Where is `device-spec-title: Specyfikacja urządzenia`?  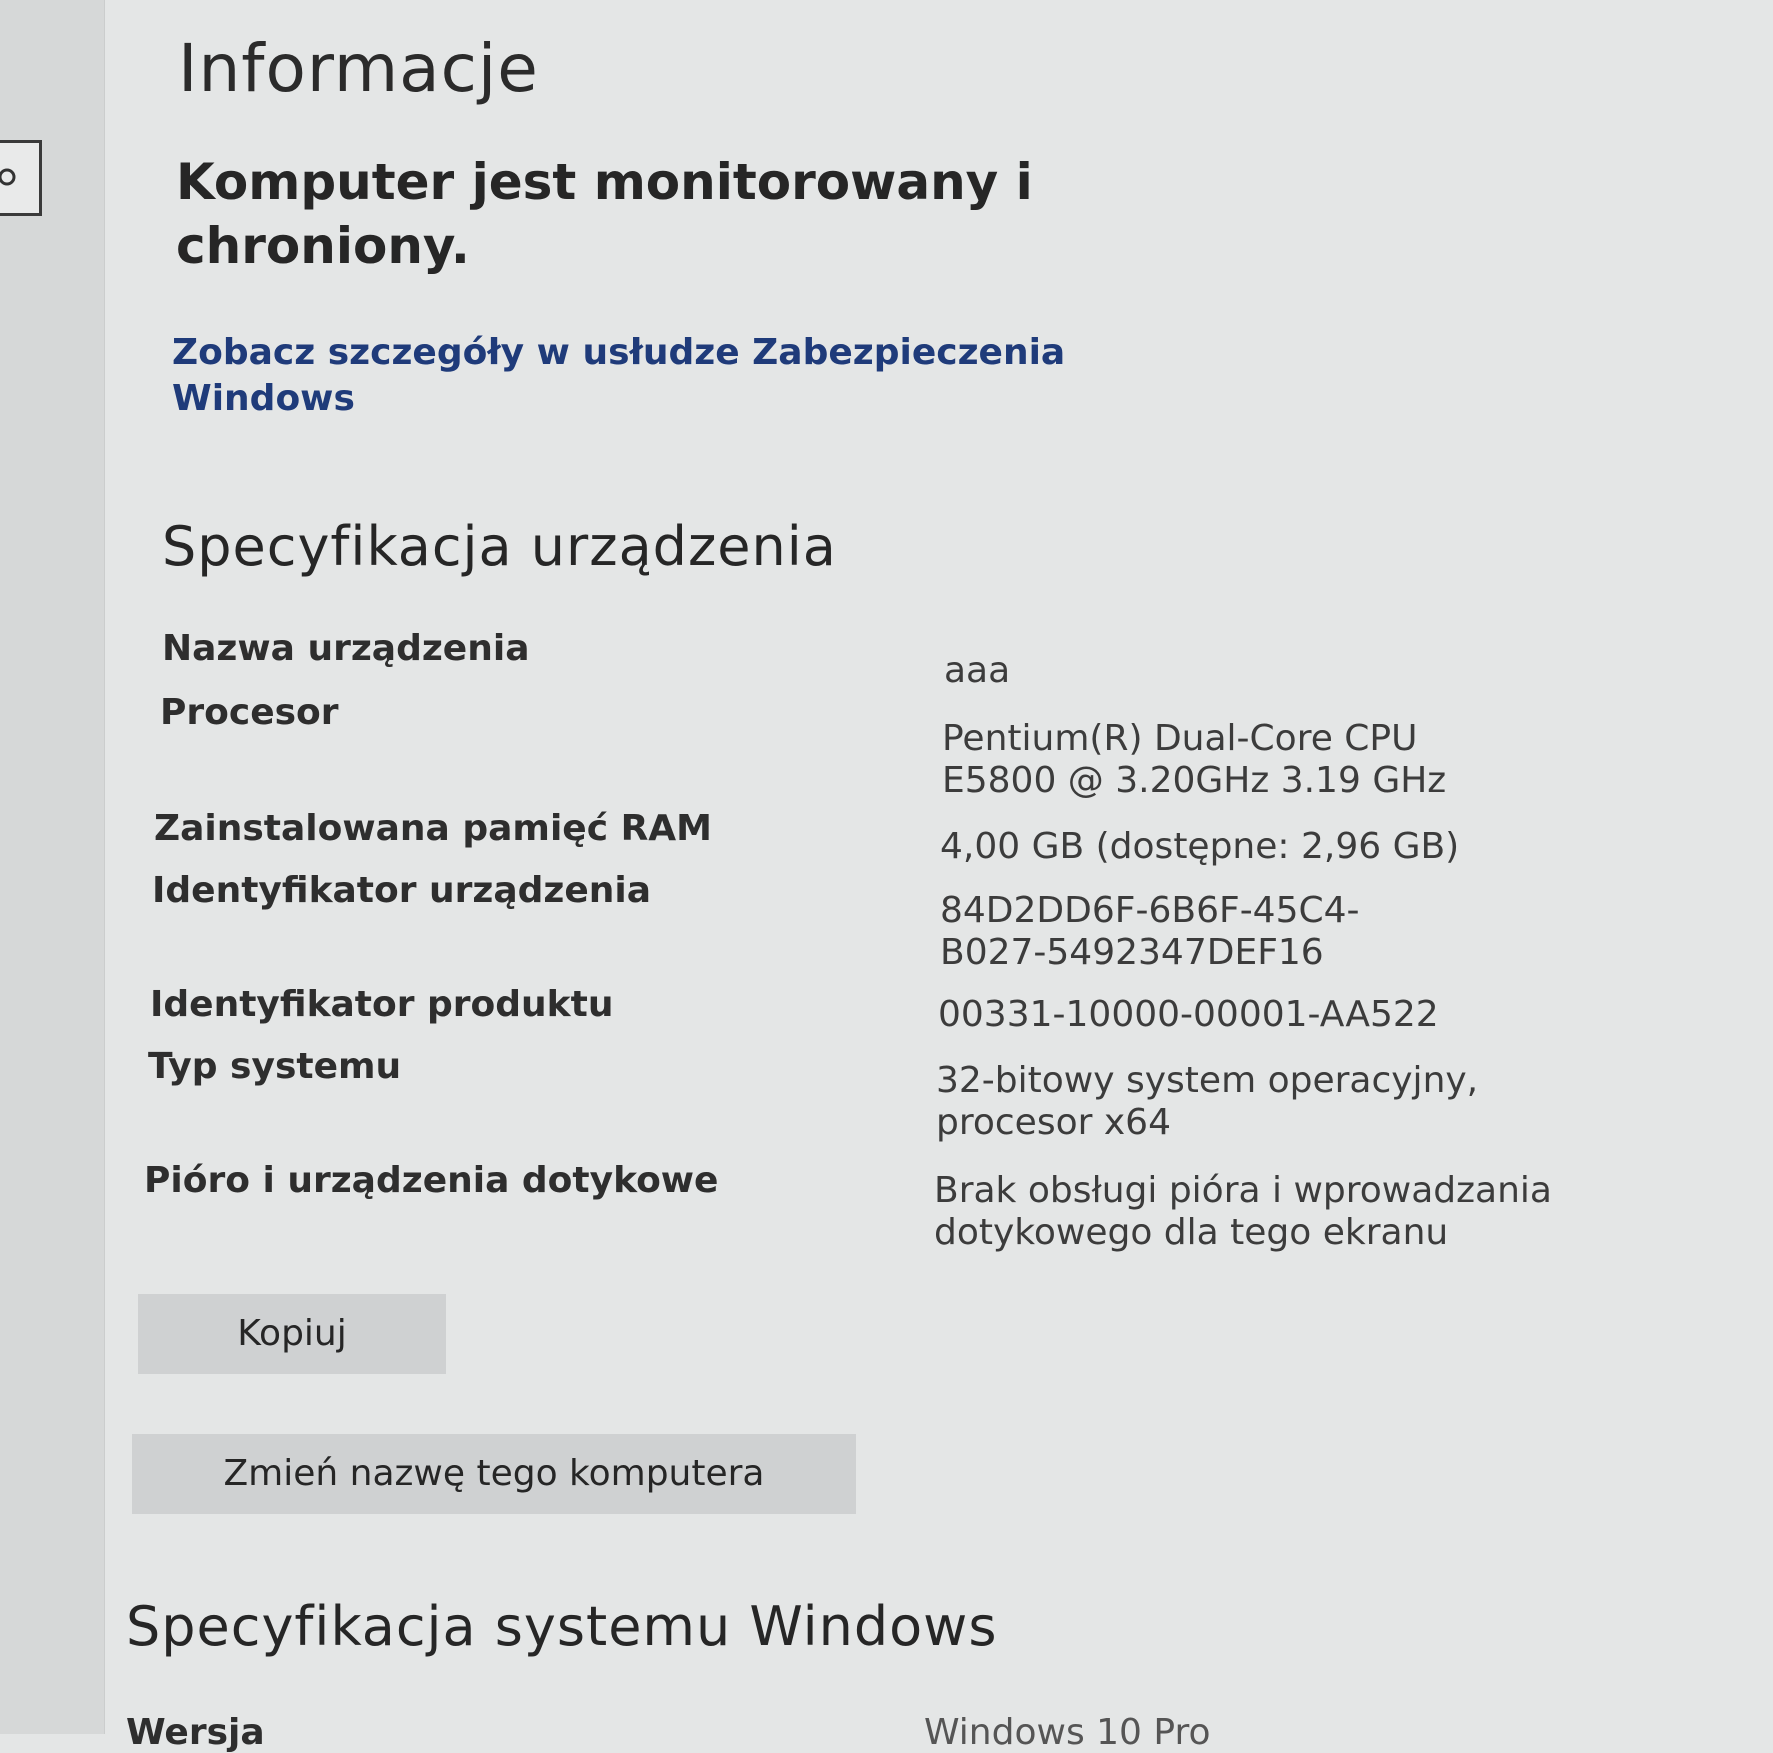
device-spec-title: Specyfikacja urządzenia is located at coordinates (499, 546).